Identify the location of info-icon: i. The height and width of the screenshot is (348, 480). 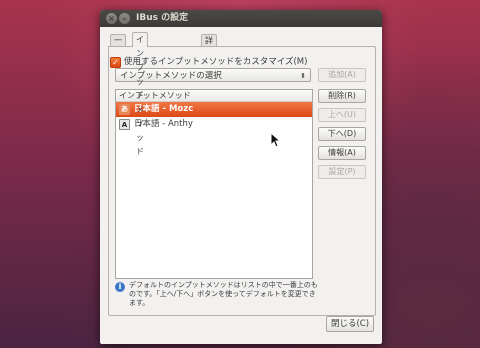
(120, 287).